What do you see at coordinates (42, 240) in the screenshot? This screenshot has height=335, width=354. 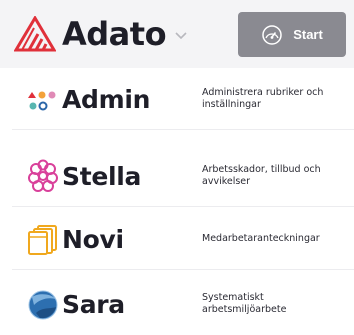 I see `novi-folder-icon` at bounding box center [42, 240].